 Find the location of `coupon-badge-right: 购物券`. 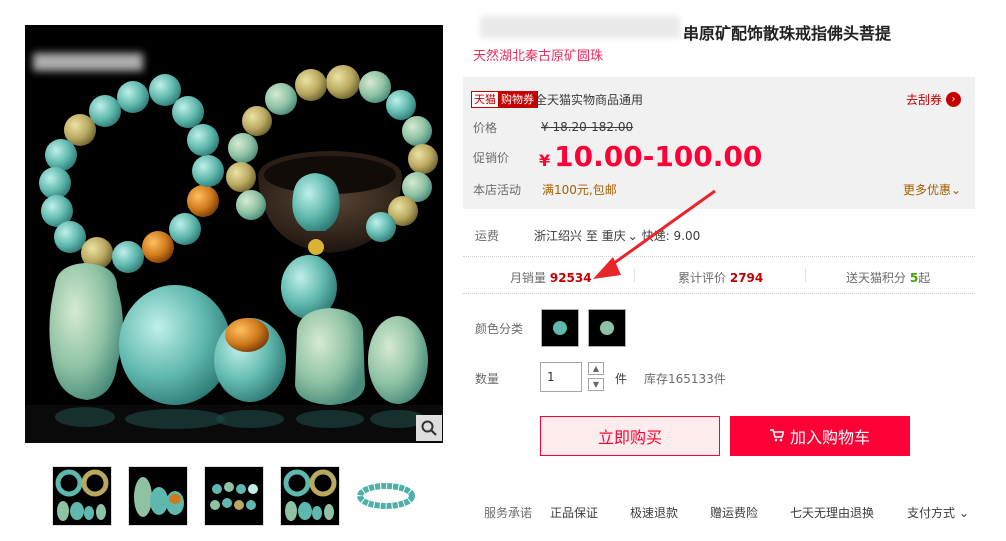

coupon-badge-right: 购物券 is located at coordinates (517, 99).